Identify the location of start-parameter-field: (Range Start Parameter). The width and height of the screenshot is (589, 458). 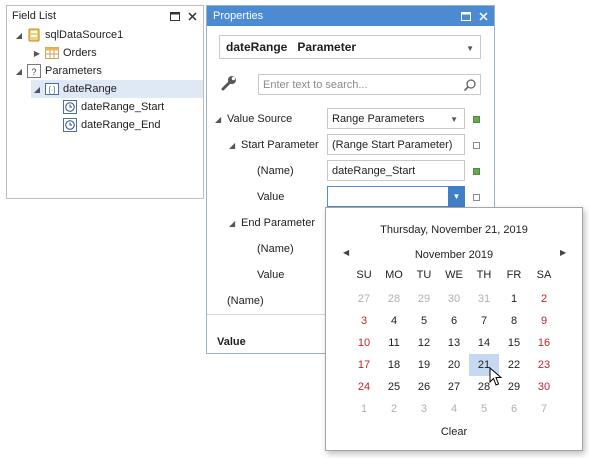
(396, 144).